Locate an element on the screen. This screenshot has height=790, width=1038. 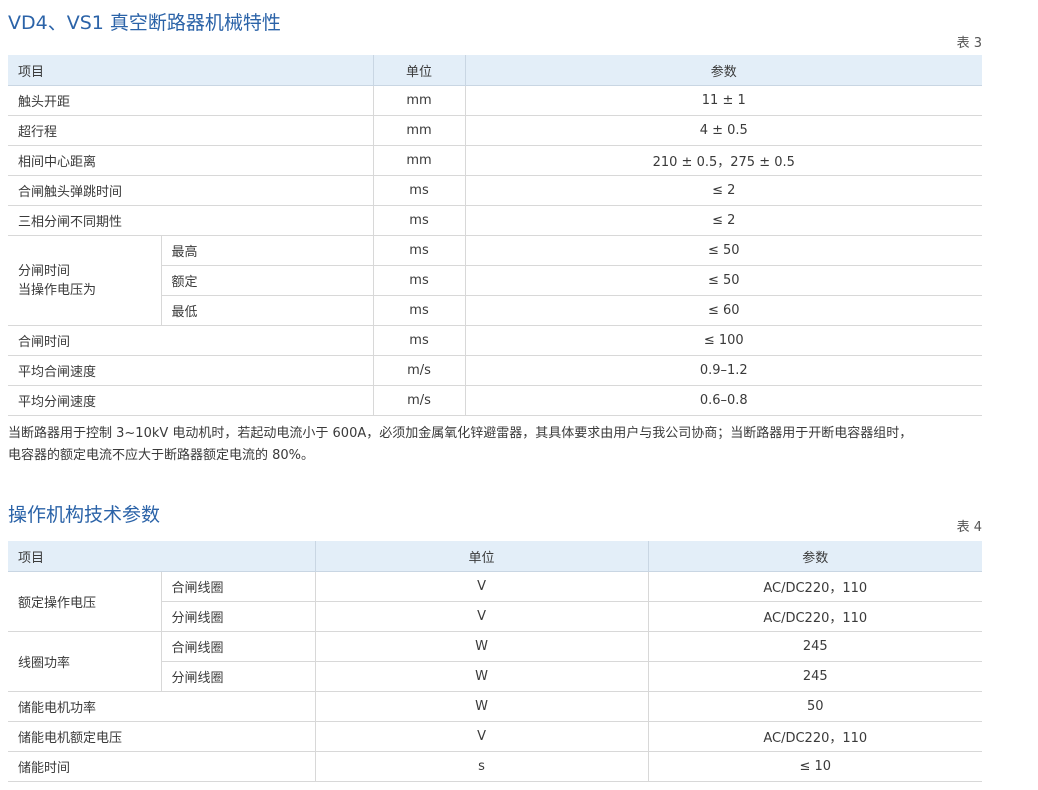
table-row: 储能电机额定电压 V AC/DC220，110 is located at coordinates (495, 736).